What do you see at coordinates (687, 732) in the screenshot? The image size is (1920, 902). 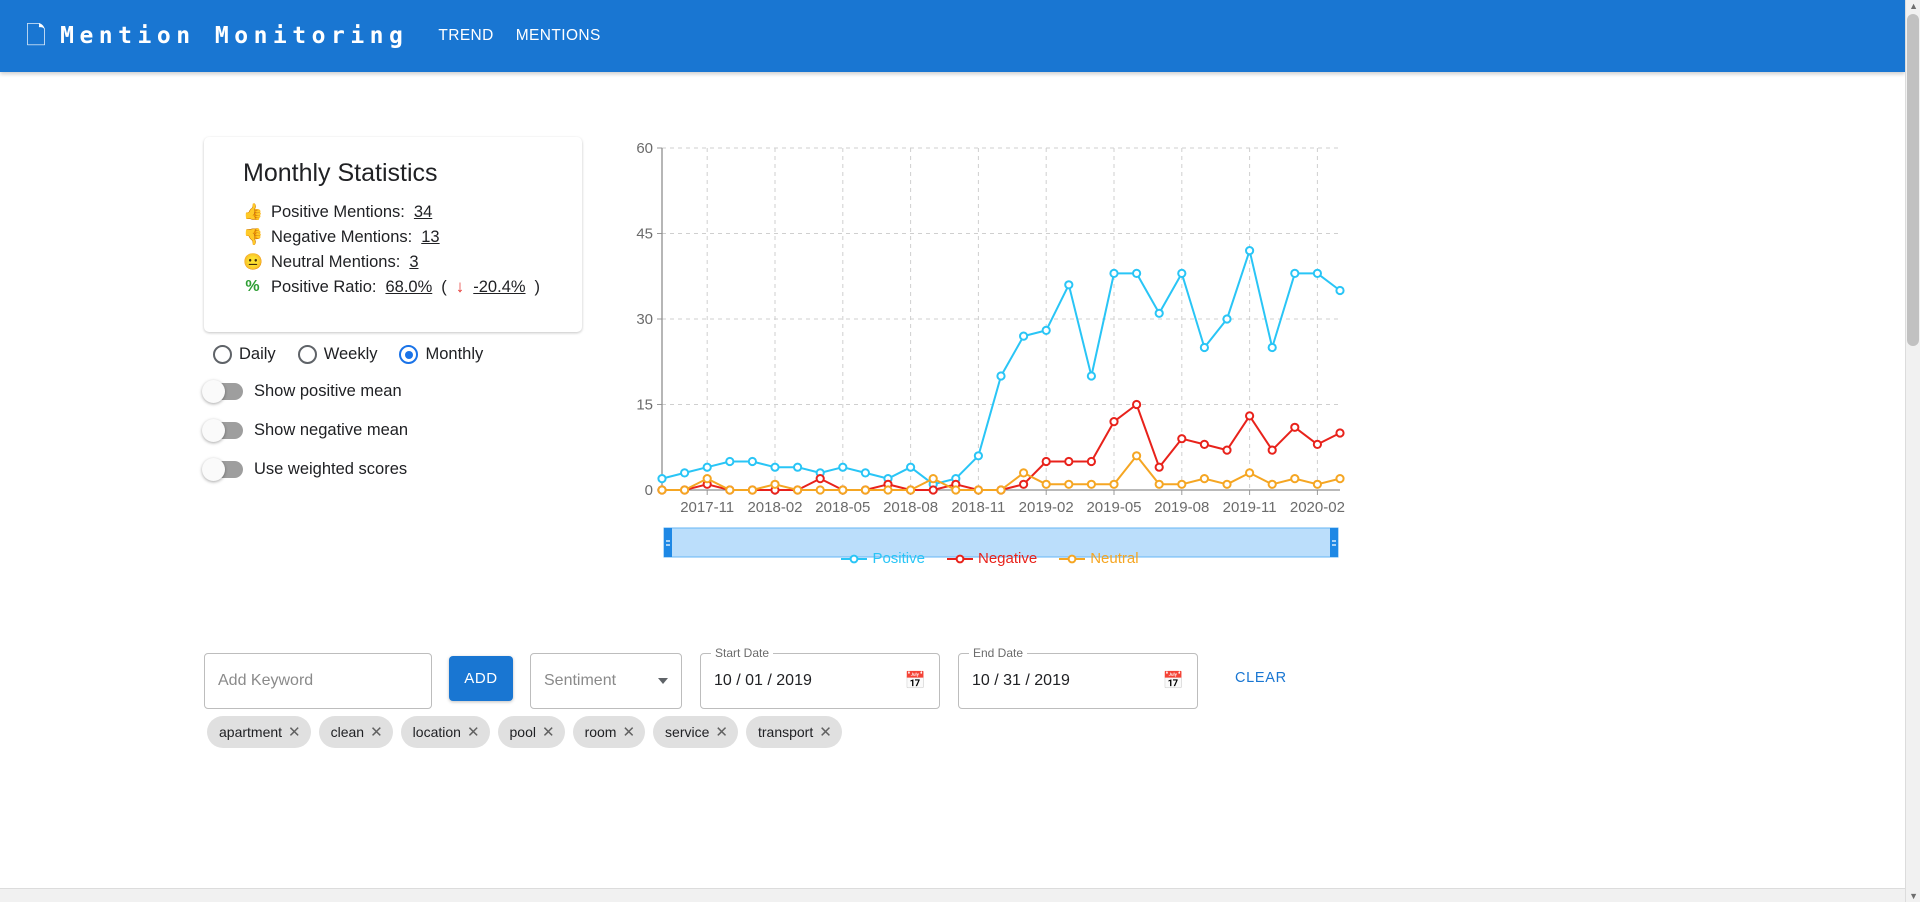 I see `chip-label: service` at bounding box center [687, 732].